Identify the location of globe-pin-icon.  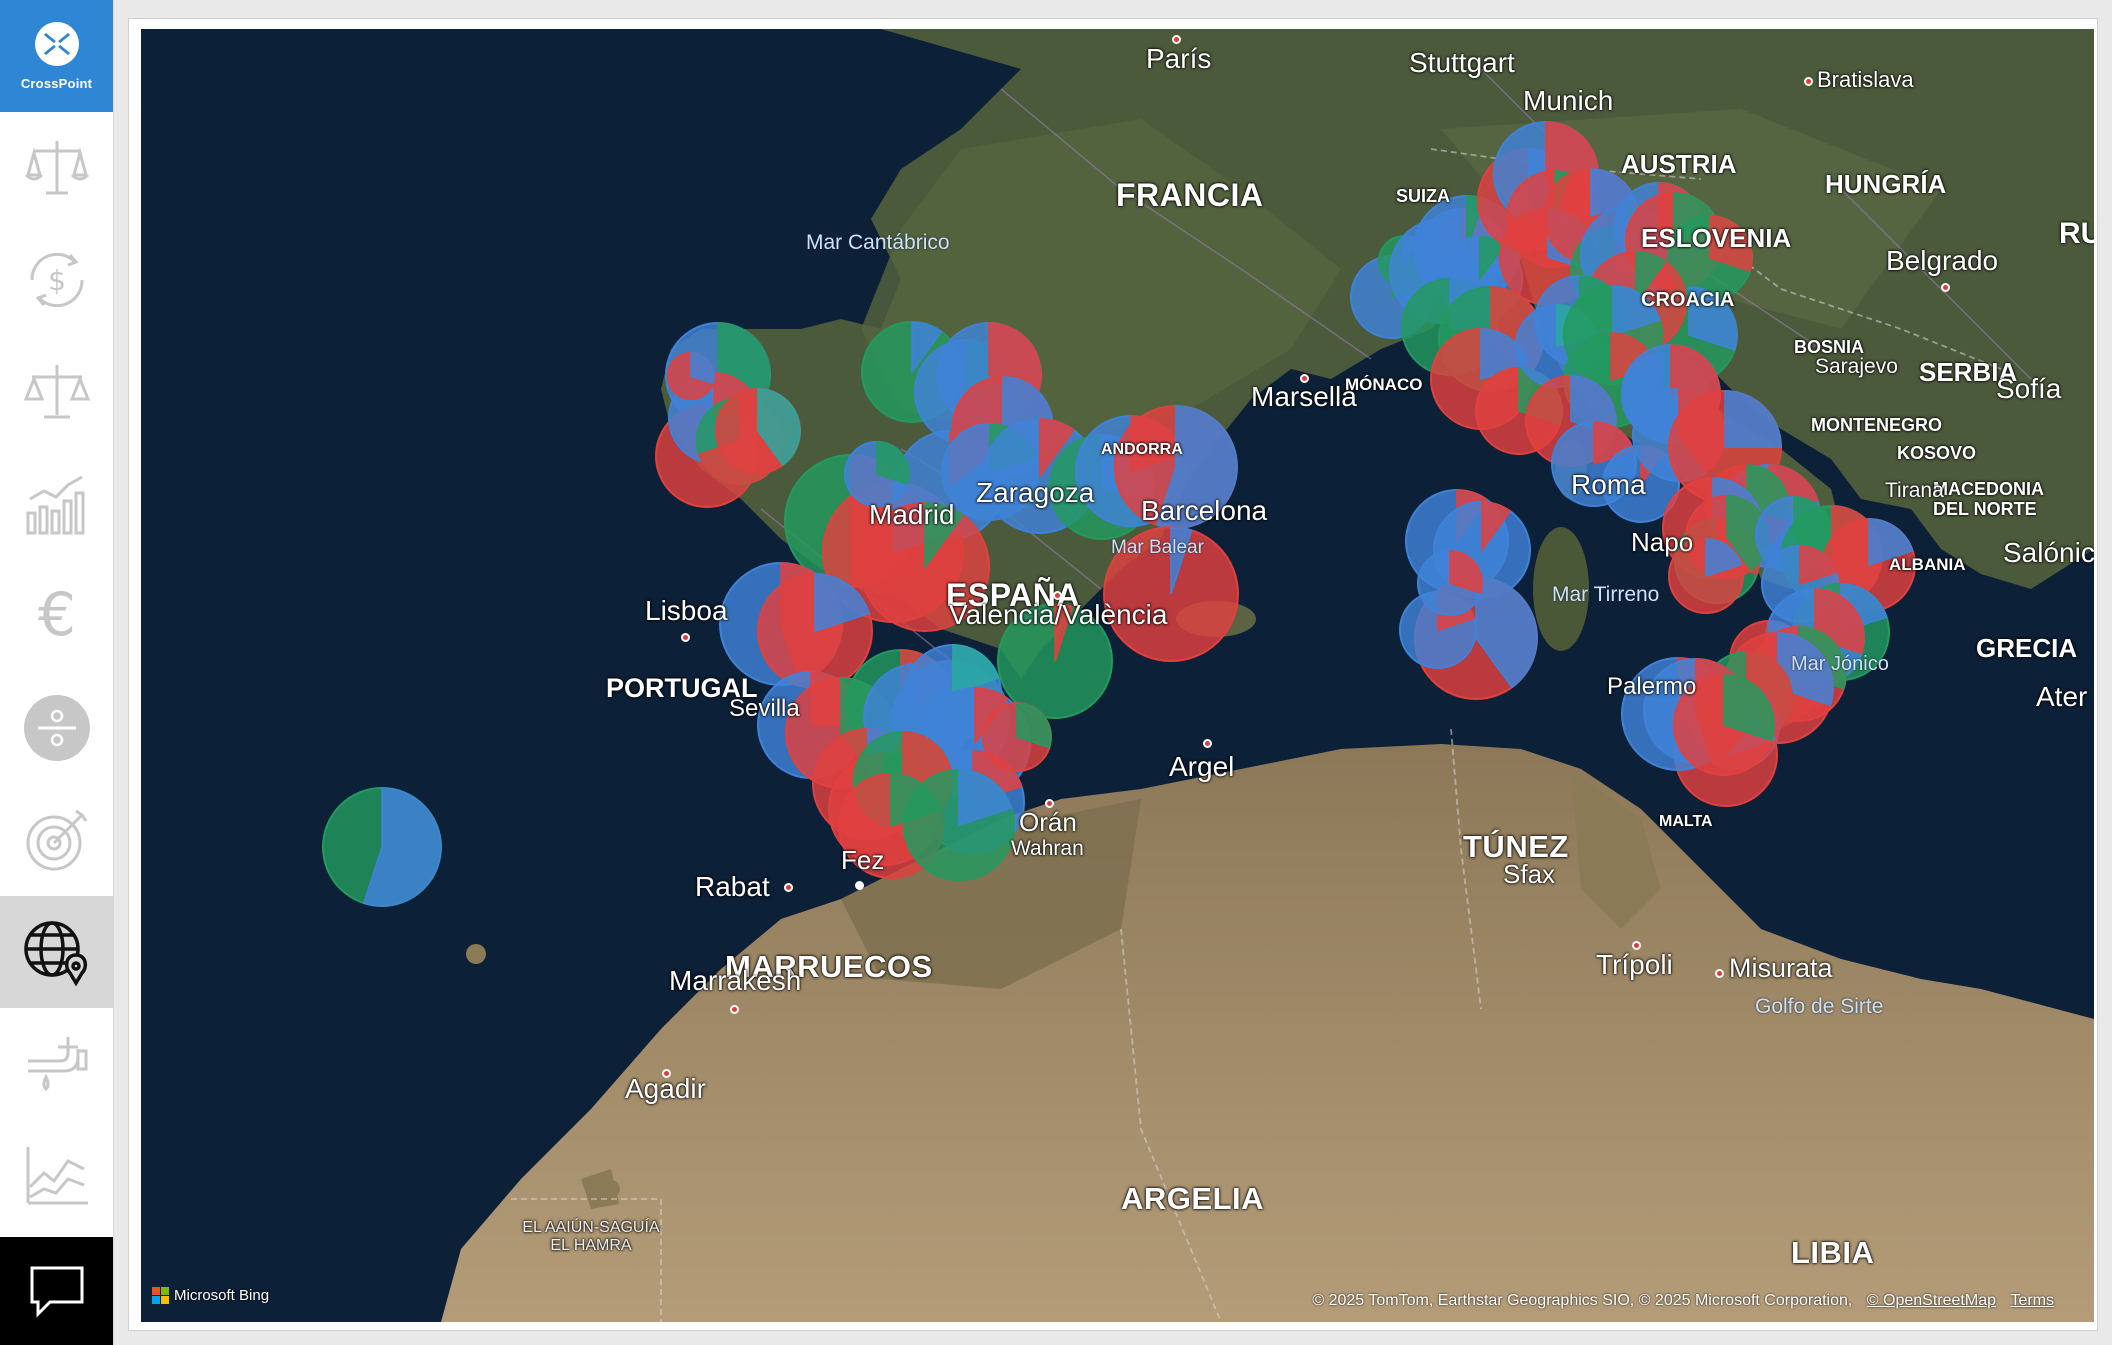
(55, 954).